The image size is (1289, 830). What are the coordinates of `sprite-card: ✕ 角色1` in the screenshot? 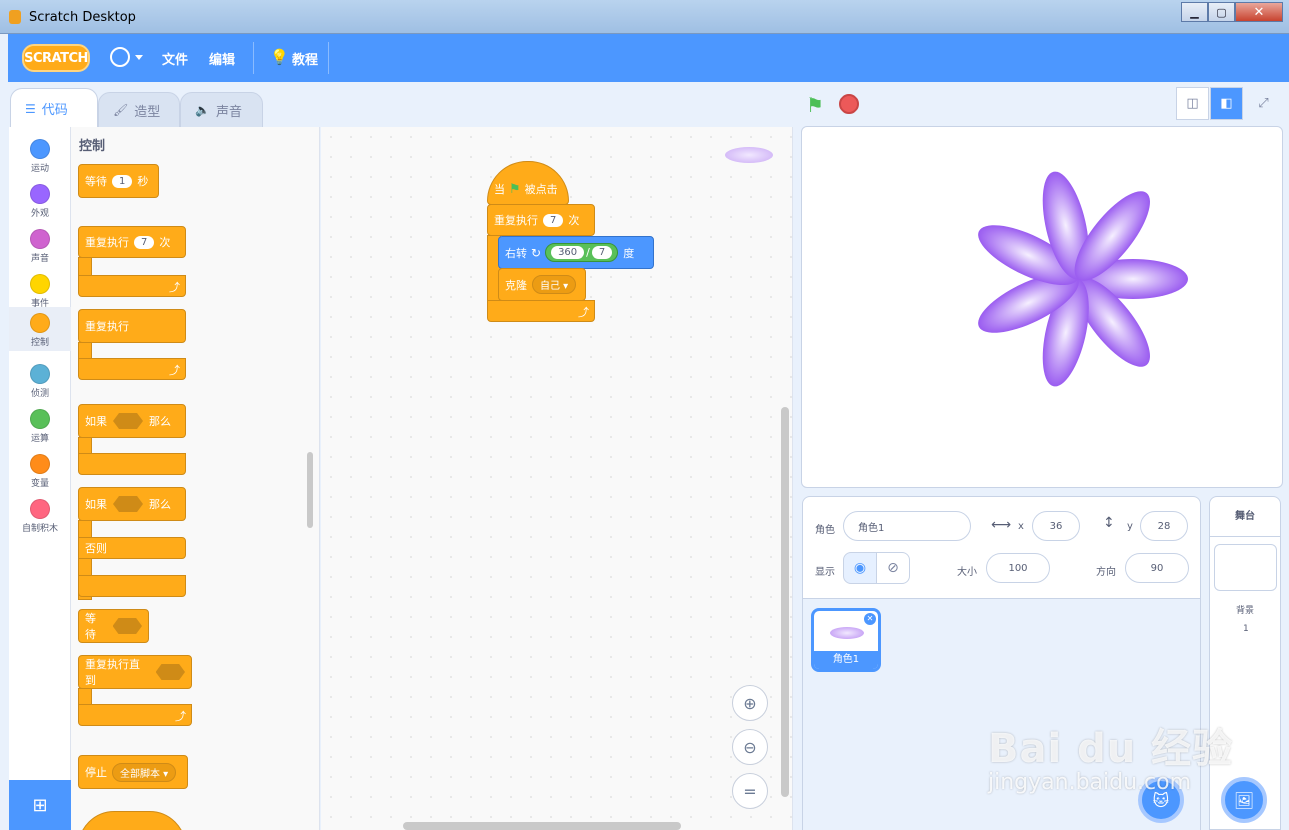 It's located at (846, 640).